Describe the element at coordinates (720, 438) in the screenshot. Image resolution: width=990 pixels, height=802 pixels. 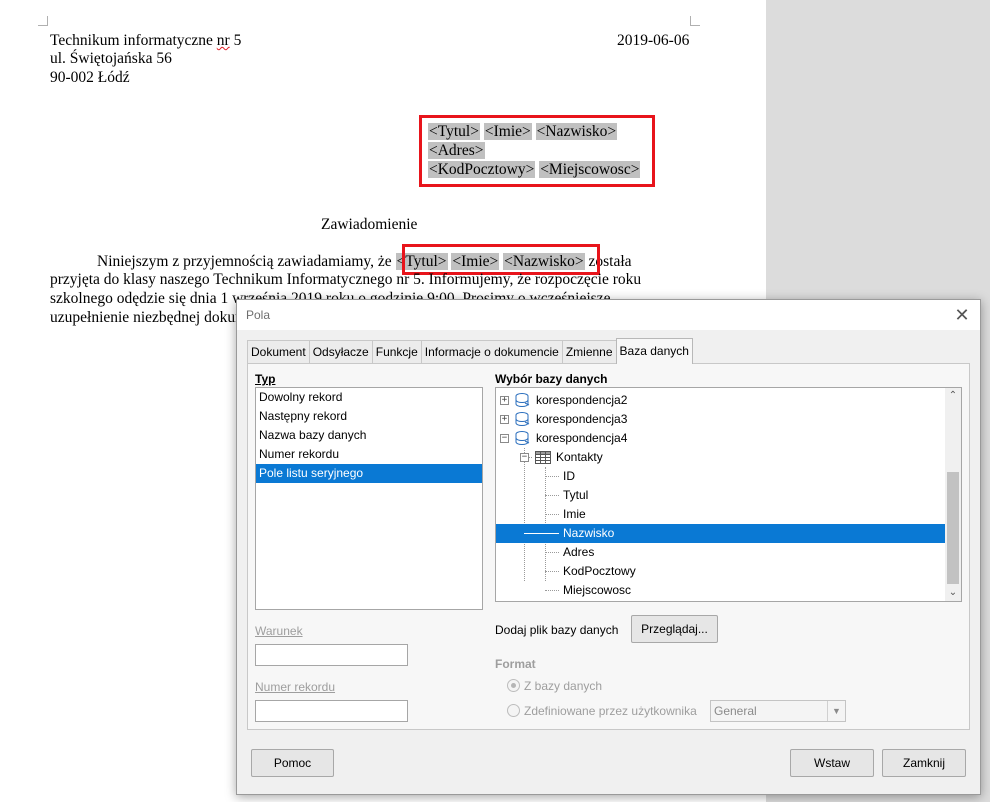
I see `tree-db-korespondencja4: − korespondencja4` at that location.